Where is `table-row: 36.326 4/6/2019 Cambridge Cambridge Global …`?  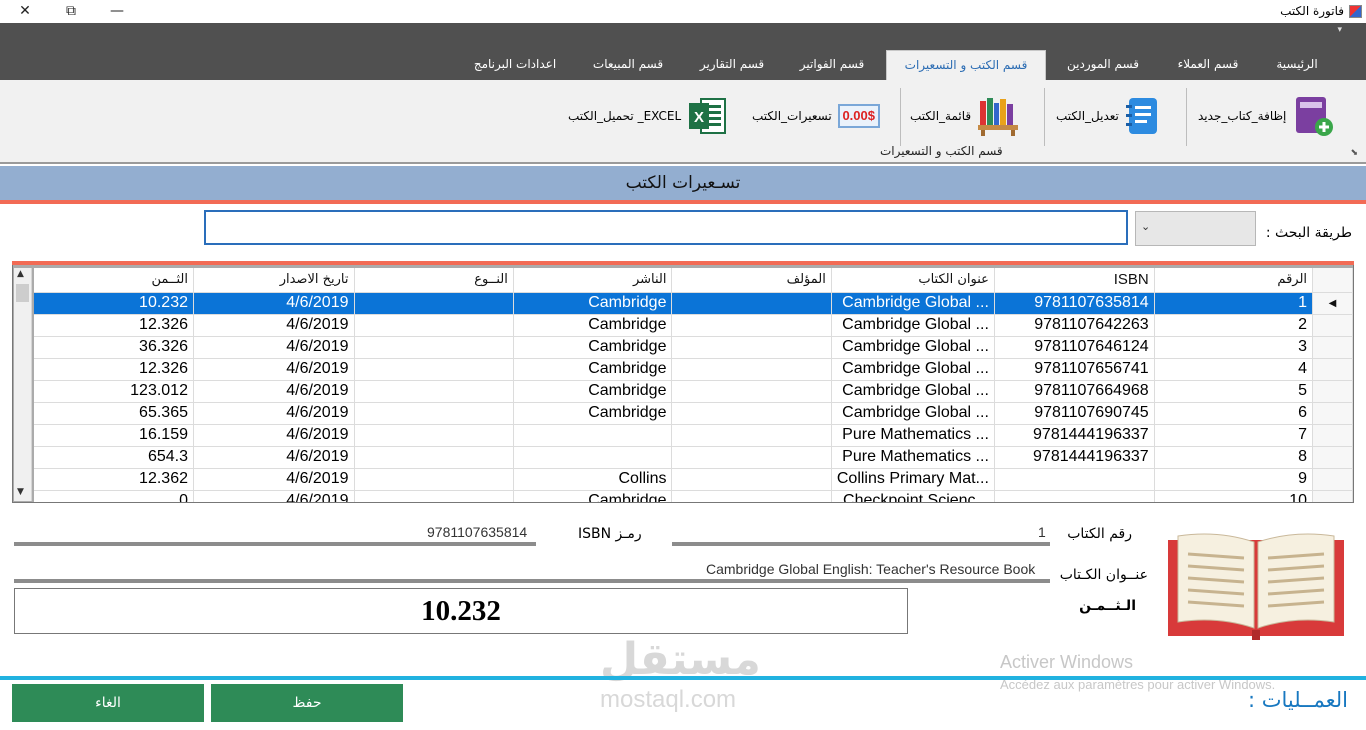 table-row: 36.326 4/6/2019 Cambridge Cambridge Global … is located at coordinates (693, 347).